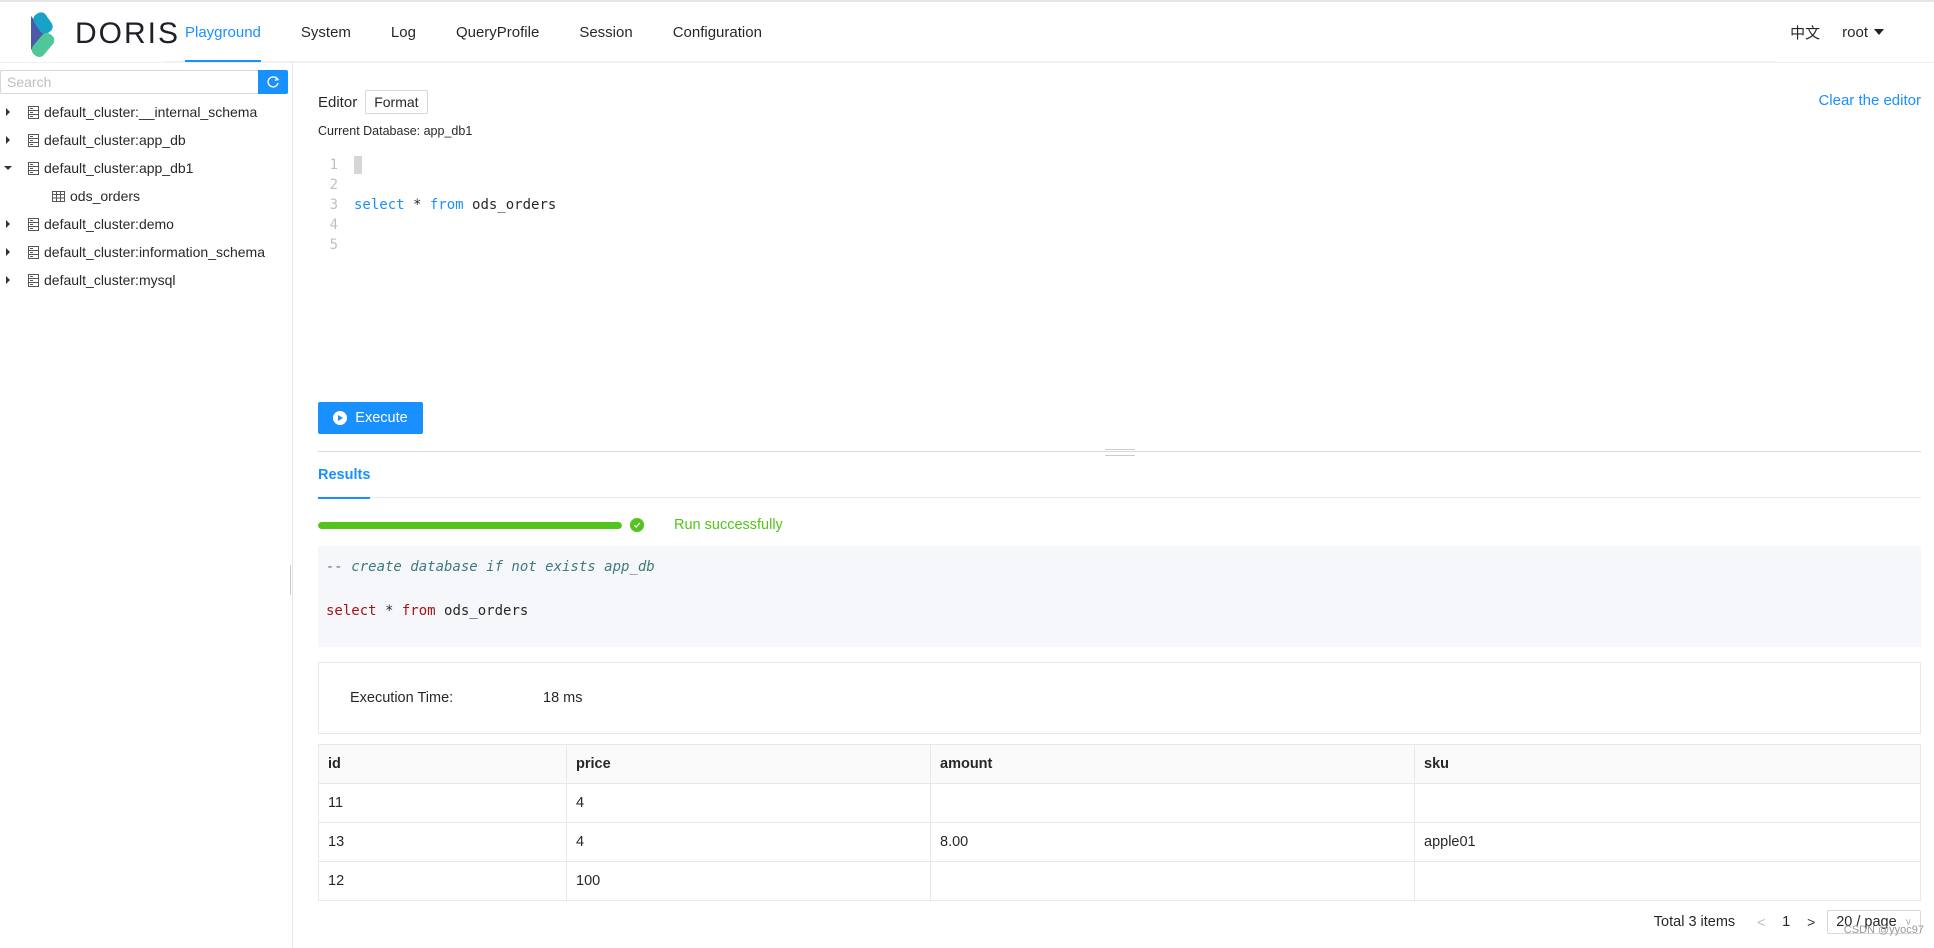 The width and height of the screenshot is (1934, 948). I want to click on table-row: 13 4 8.00 apple01, so click(1119, 842).